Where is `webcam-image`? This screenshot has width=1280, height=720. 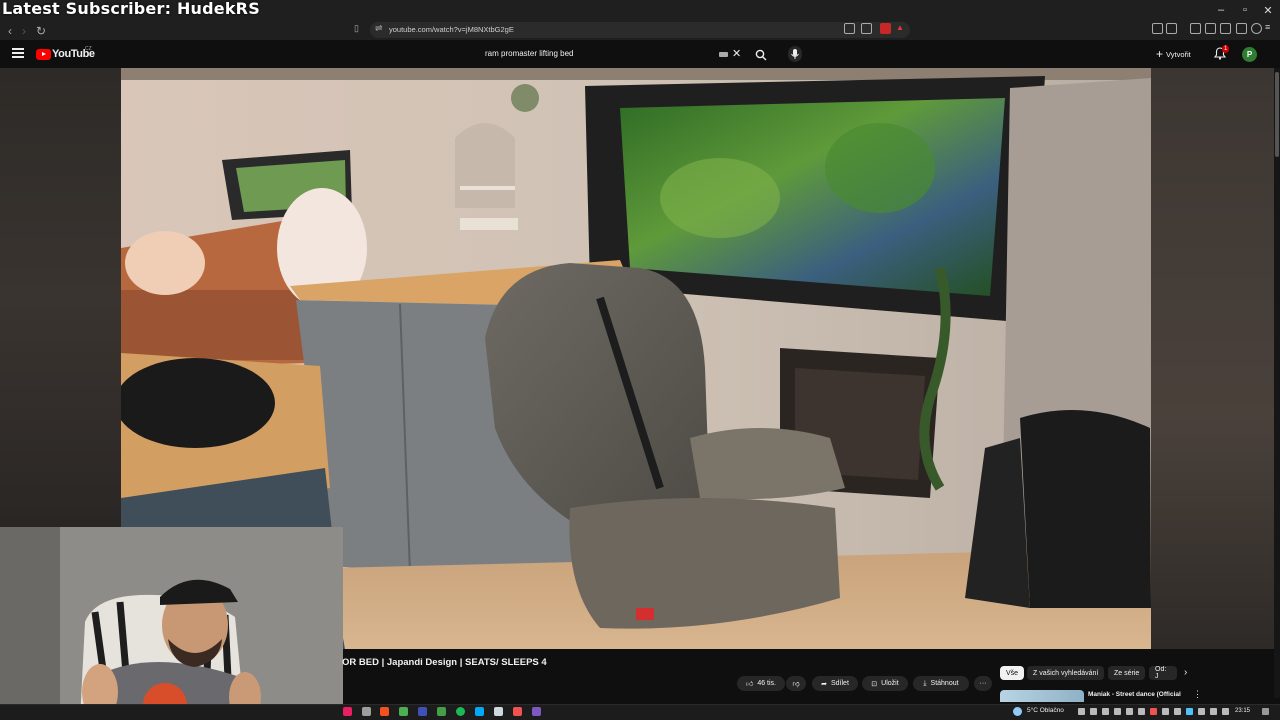
webcam-image is located at coordinates (171, 623).